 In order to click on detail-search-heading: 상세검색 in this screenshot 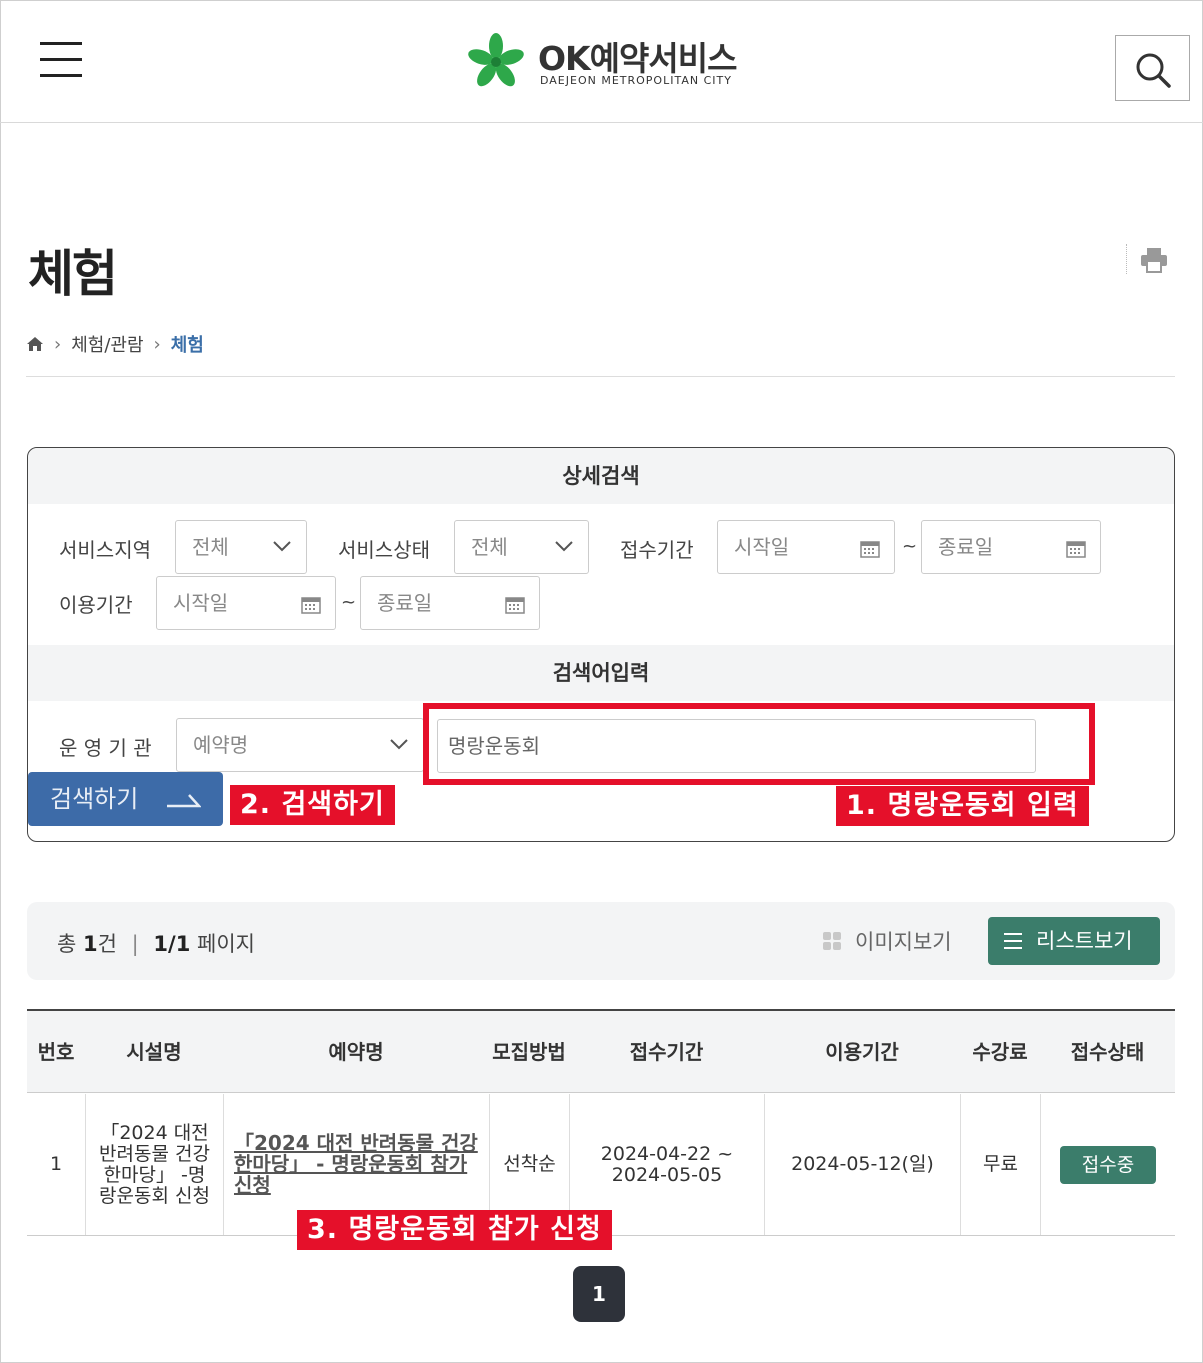, I will do `click(601, 476)`.